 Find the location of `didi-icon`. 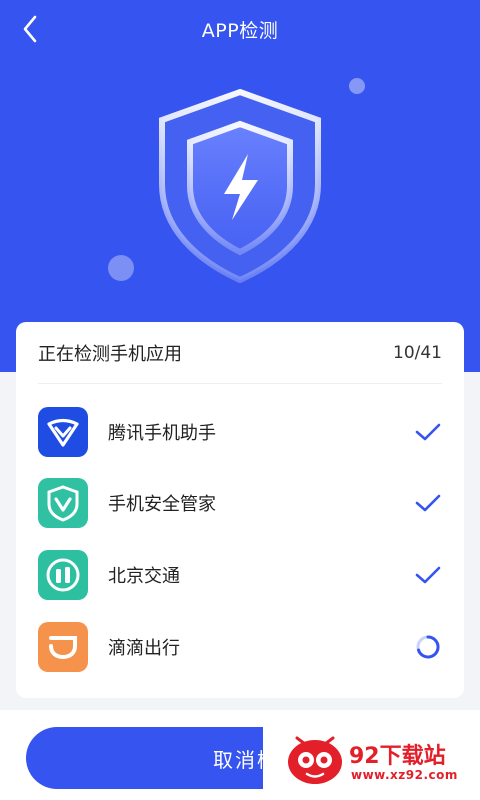

didi-icon is located at coordinates (63, 647).